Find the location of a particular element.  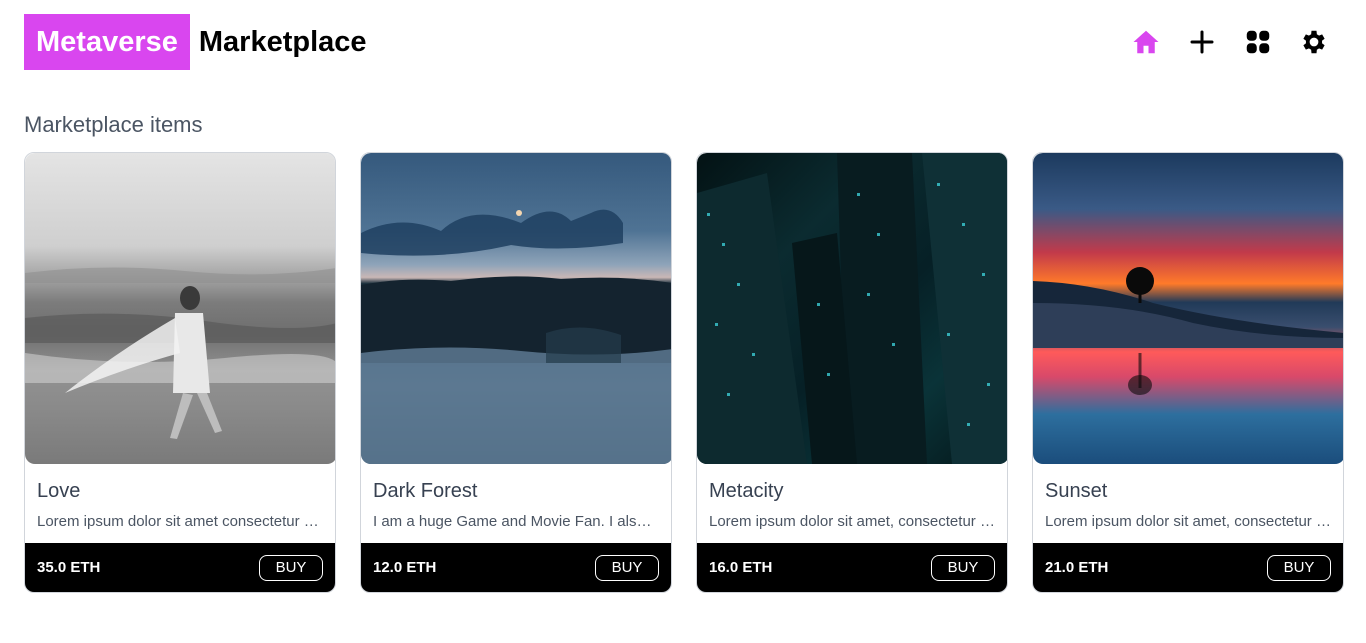

collection-nav-button is located at coordinates (1258, 42).